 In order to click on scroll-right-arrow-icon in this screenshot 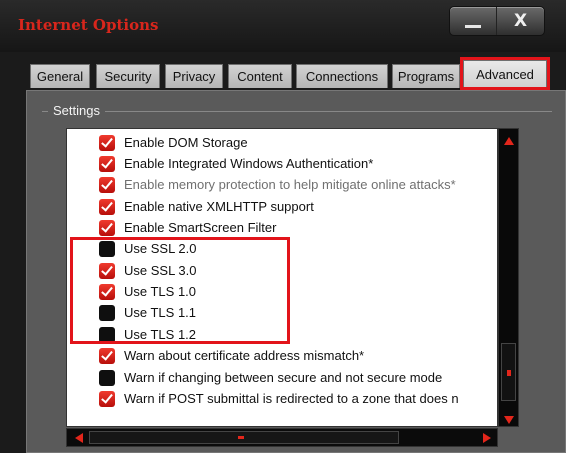, I will do `click(487, 438)`.